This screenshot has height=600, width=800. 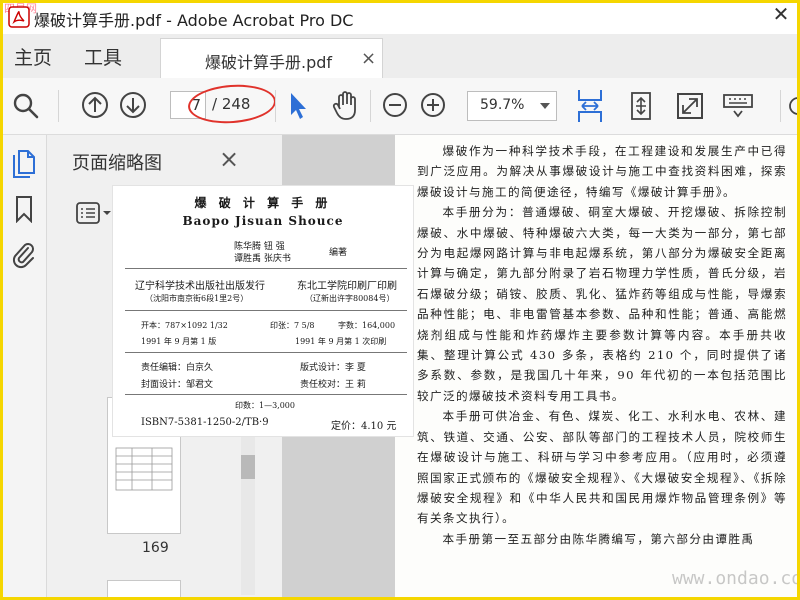 I want to click on site-watermark: www.ondao.com, so click(x=736, y=578).